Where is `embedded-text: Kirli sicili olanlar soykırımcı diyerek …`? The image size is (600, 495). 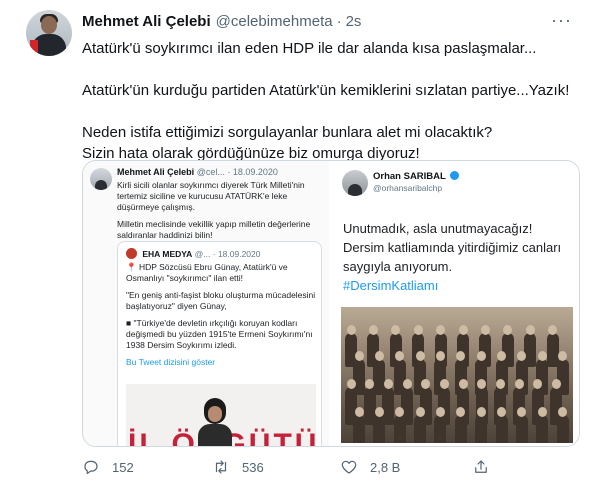 embedded-text: Kirli sicili olanlar soykırımcı diyerek … is located at coordinates (219, 213).